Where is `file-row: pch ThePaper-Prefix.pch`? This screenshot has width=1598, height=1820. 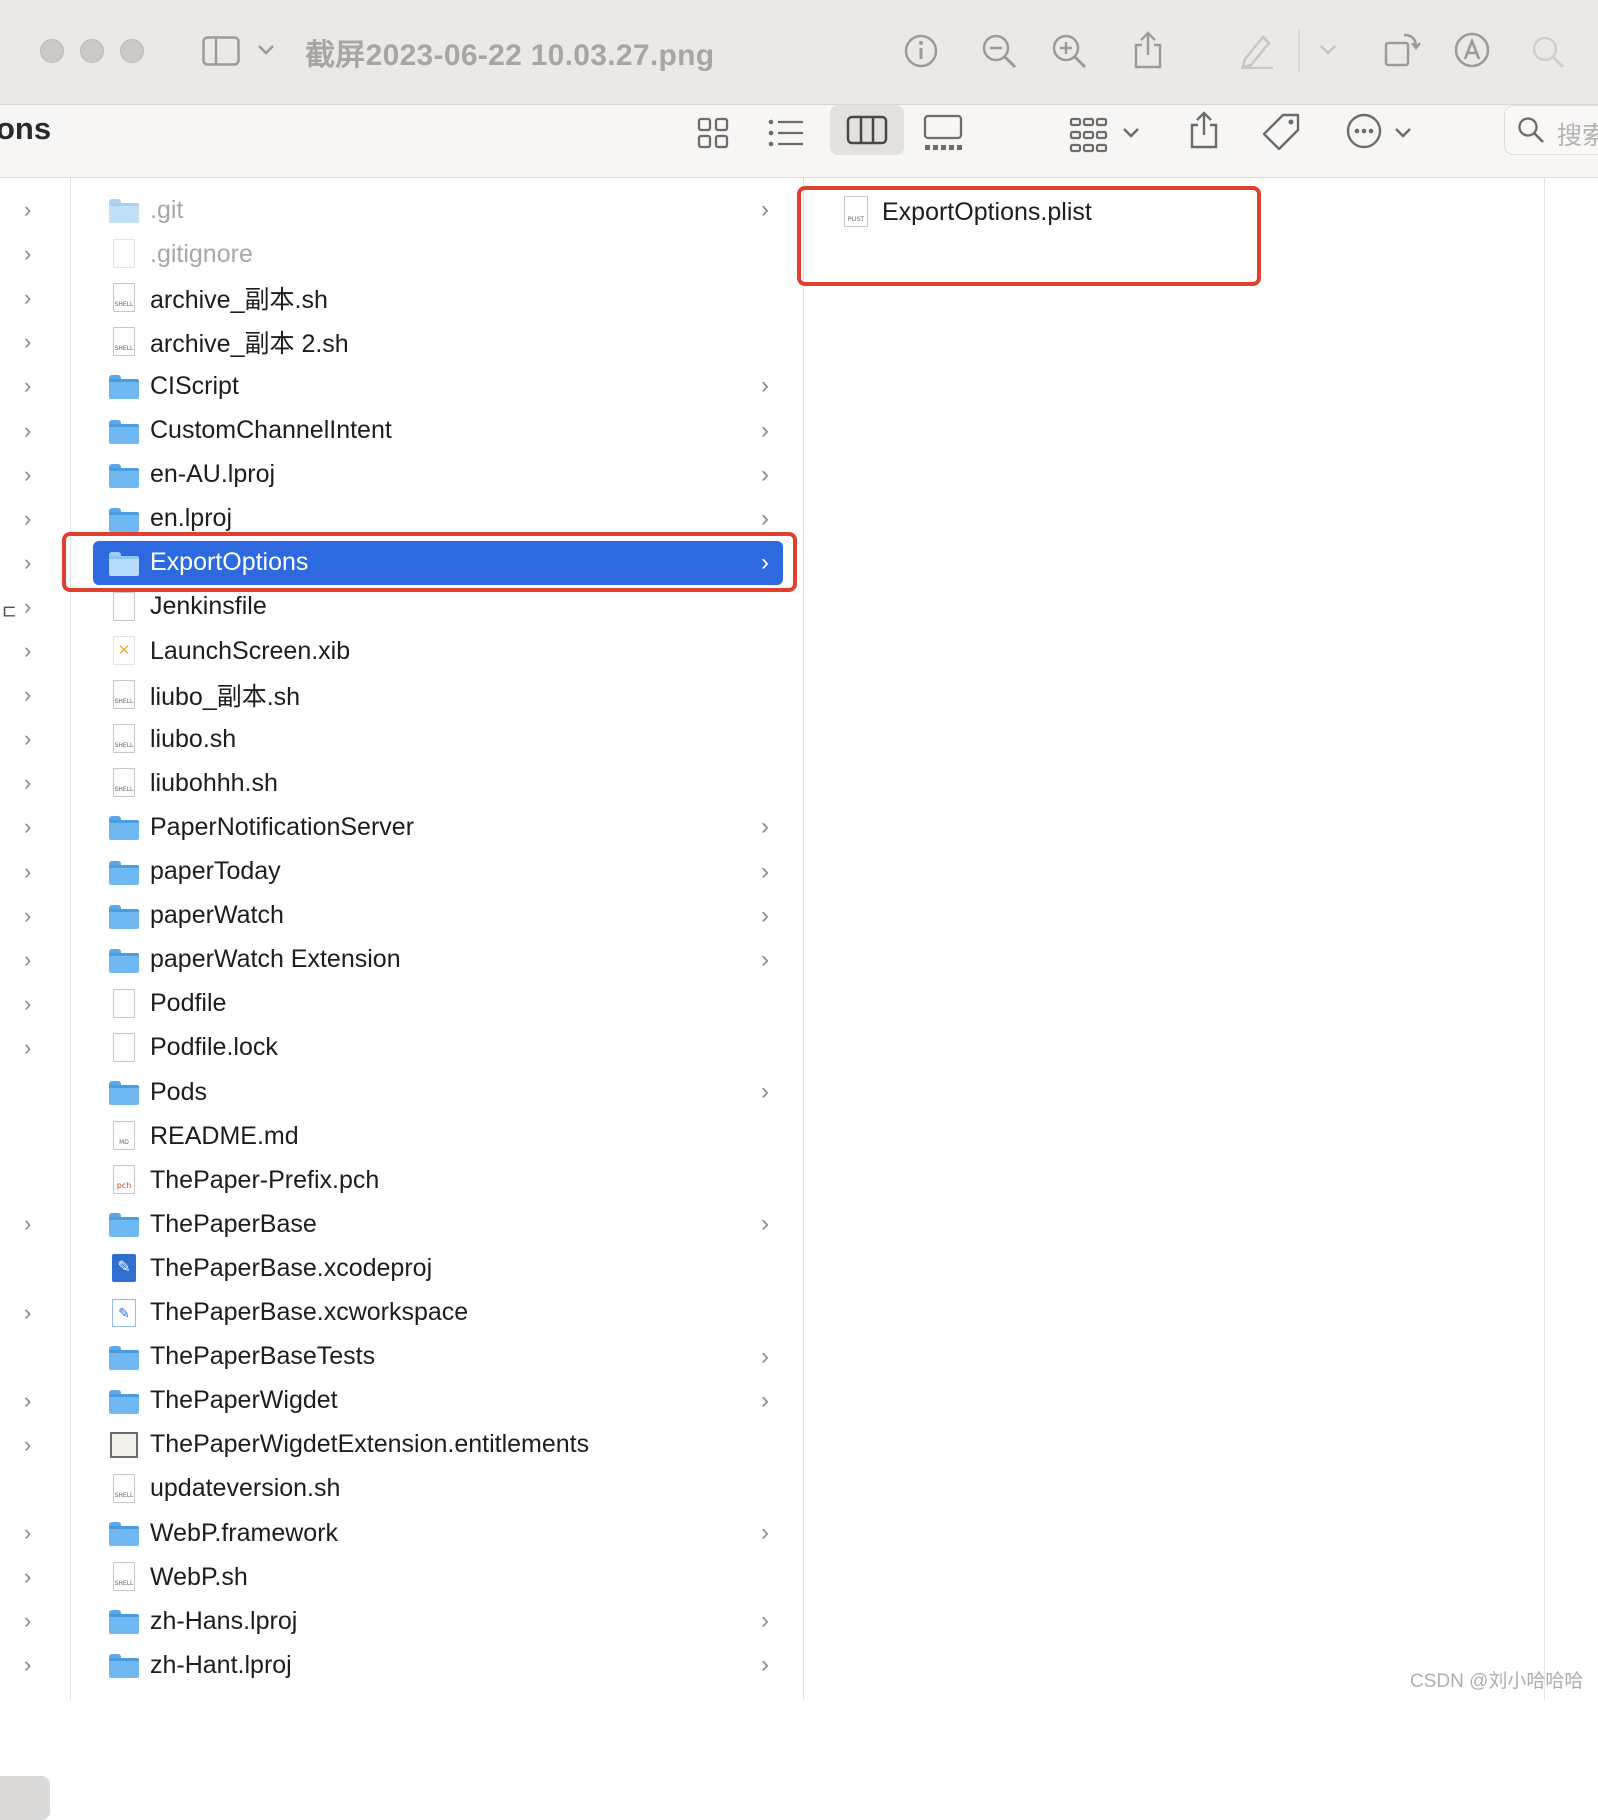 file-row: pch ThePaper-Prefix.pch is located at coordinates (438, 1180).